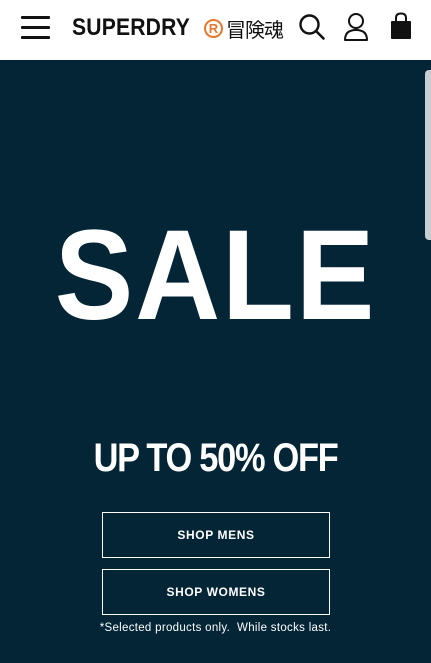 The image size is (431, 663). Describe the element at coordinates (255, 29) in the screenshot. I see `brand-japanese-text: 冒険魂` at that location.